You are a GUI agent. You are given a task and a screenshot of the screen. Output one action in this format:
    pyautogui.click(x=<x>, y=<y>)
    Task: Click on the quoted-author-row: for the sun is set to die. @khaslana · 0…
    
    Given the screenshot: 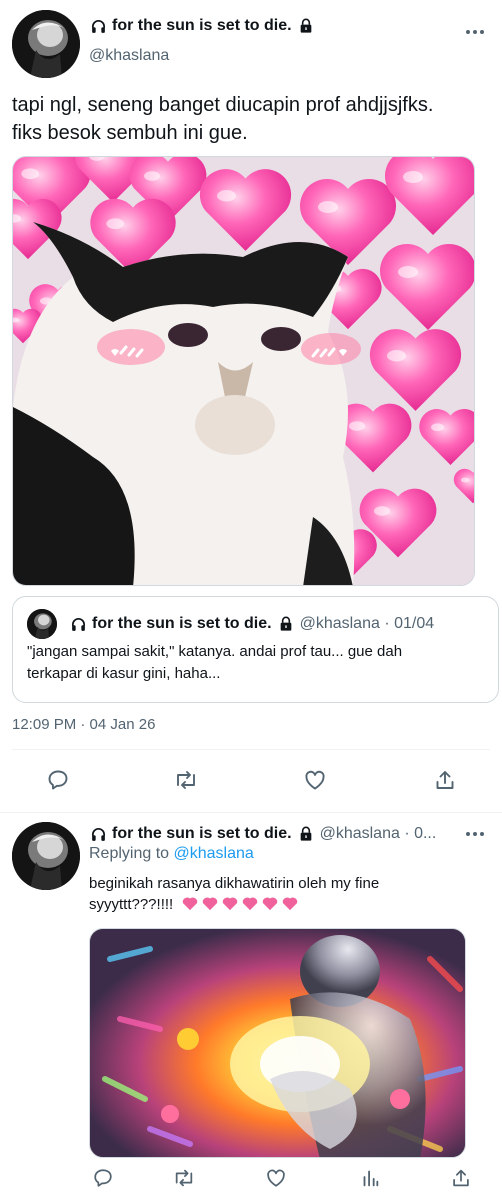 What is the action you would take?
    pyautogui.click(x=251, y=624)
    